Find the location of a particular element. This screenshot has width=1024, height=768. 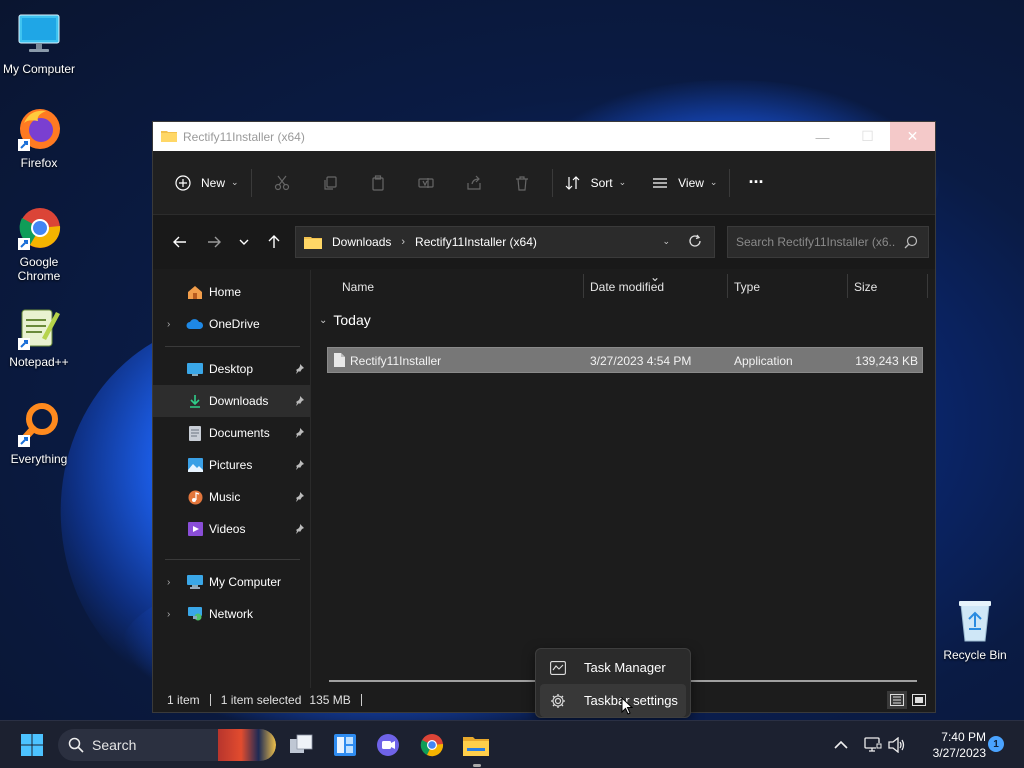

clock-time: 7:40 PM is located at coordinates (963, 737).